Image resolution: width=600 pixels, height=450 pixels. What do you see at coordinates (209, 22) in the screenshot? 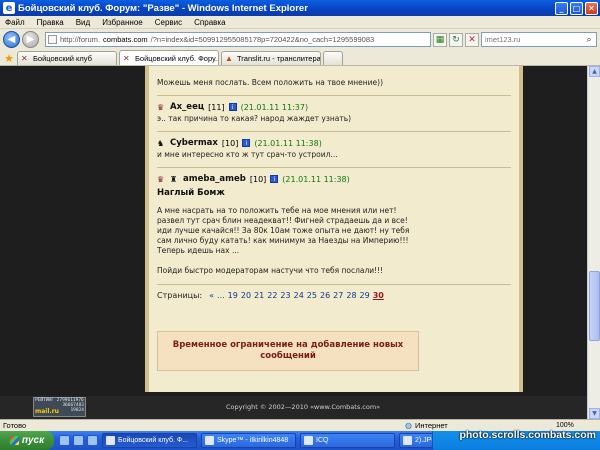
I see `menu-help: Справка` at bounding box center [209, 22].